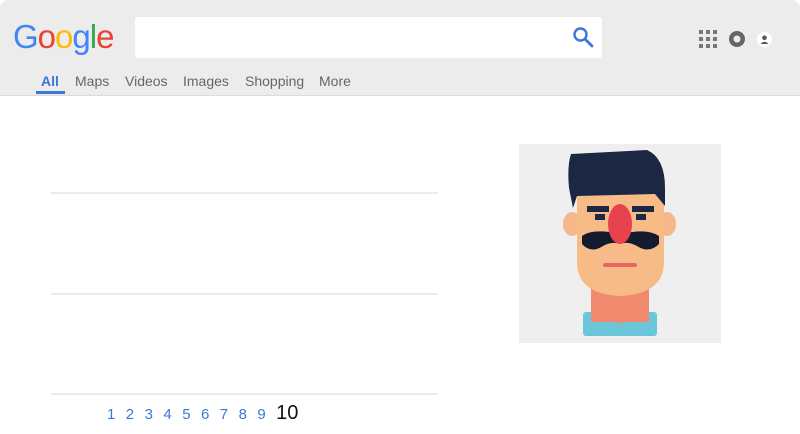 The width and height of the screenshot is (800, 434). What do you see at coordinates (708, 39) in the screenshot?
I see `apps-icon` at bounding box center [708, 39].